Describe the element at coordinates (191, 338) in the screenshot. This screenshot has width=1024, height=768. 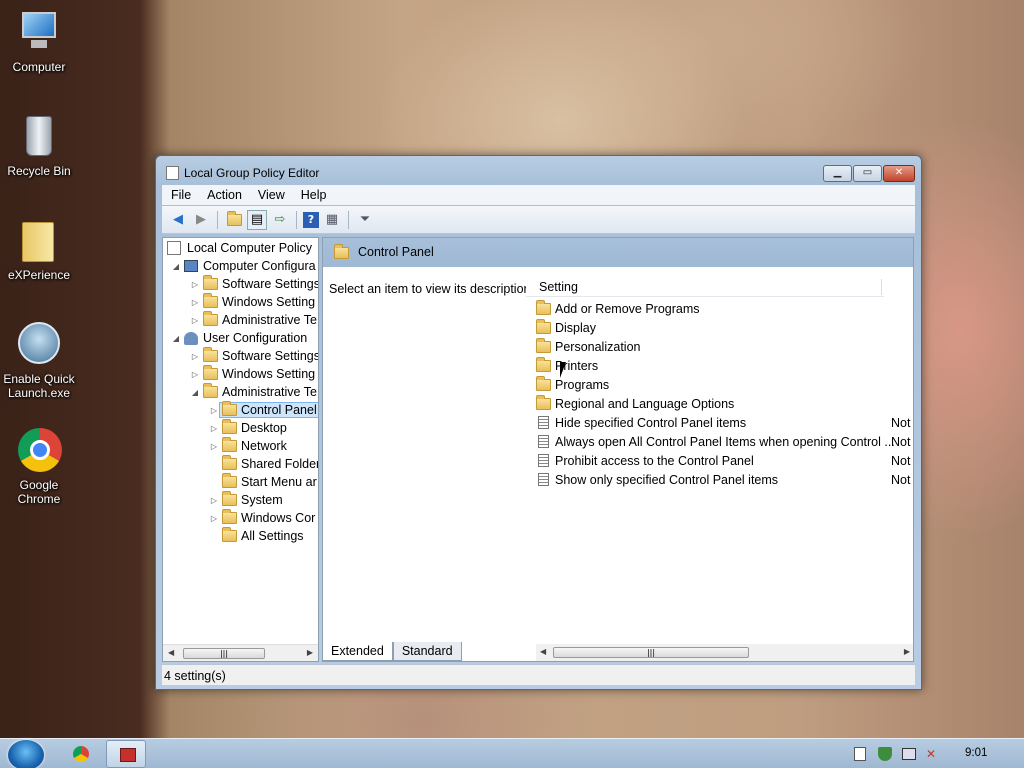
I see `user-config-icon` at that location.